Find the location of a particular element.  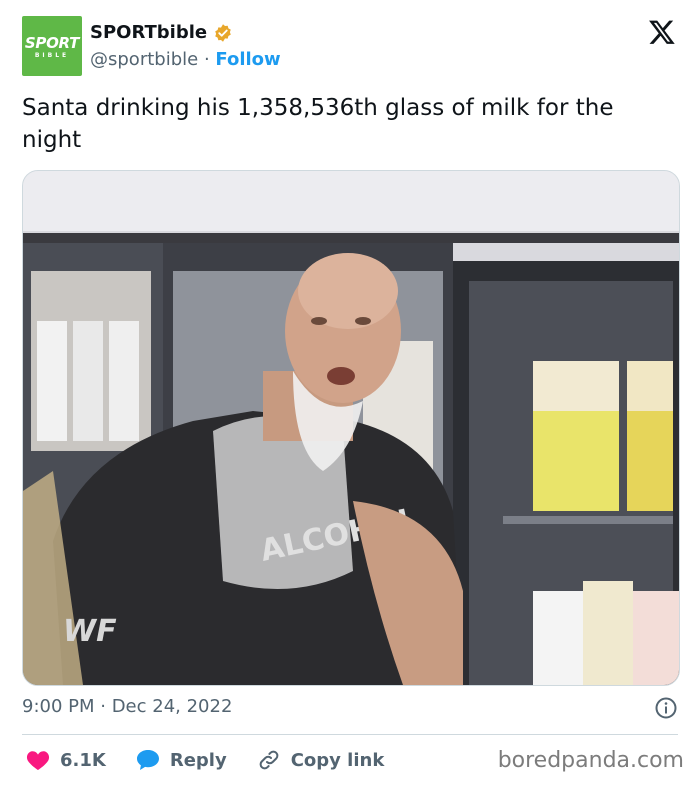

avatar: SPORT BIBLE is located at coordinates (52, 46).